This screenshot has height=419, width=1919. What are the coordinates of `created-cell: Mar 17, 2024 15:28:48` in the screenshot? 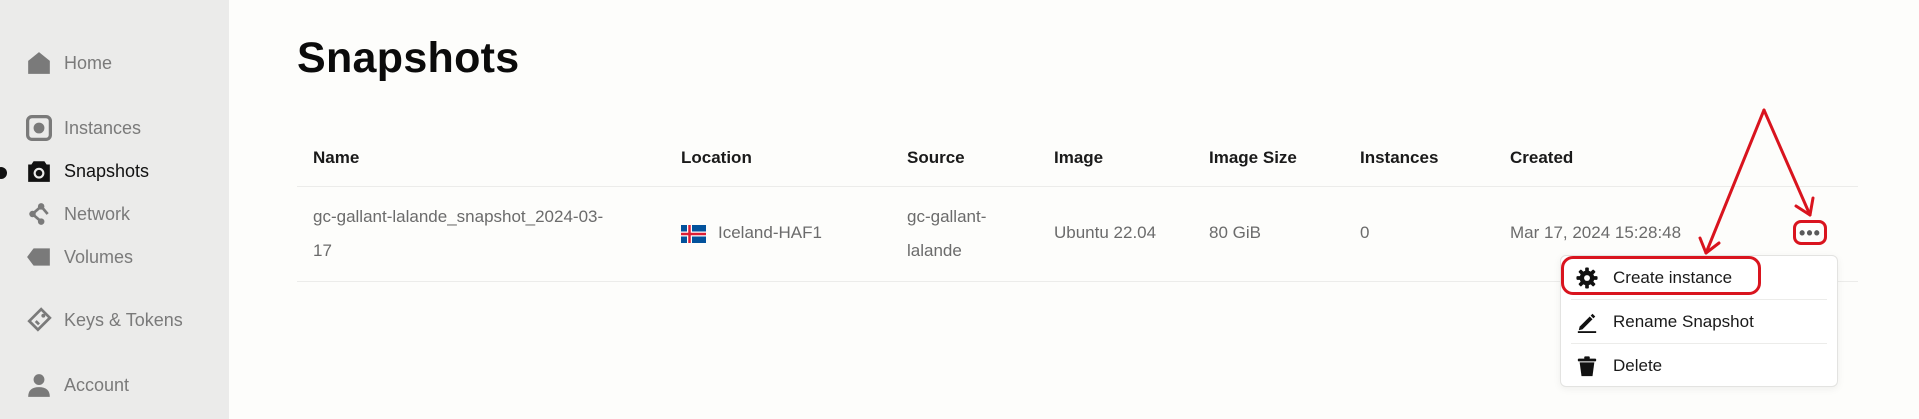 It's located at (1596, 232).